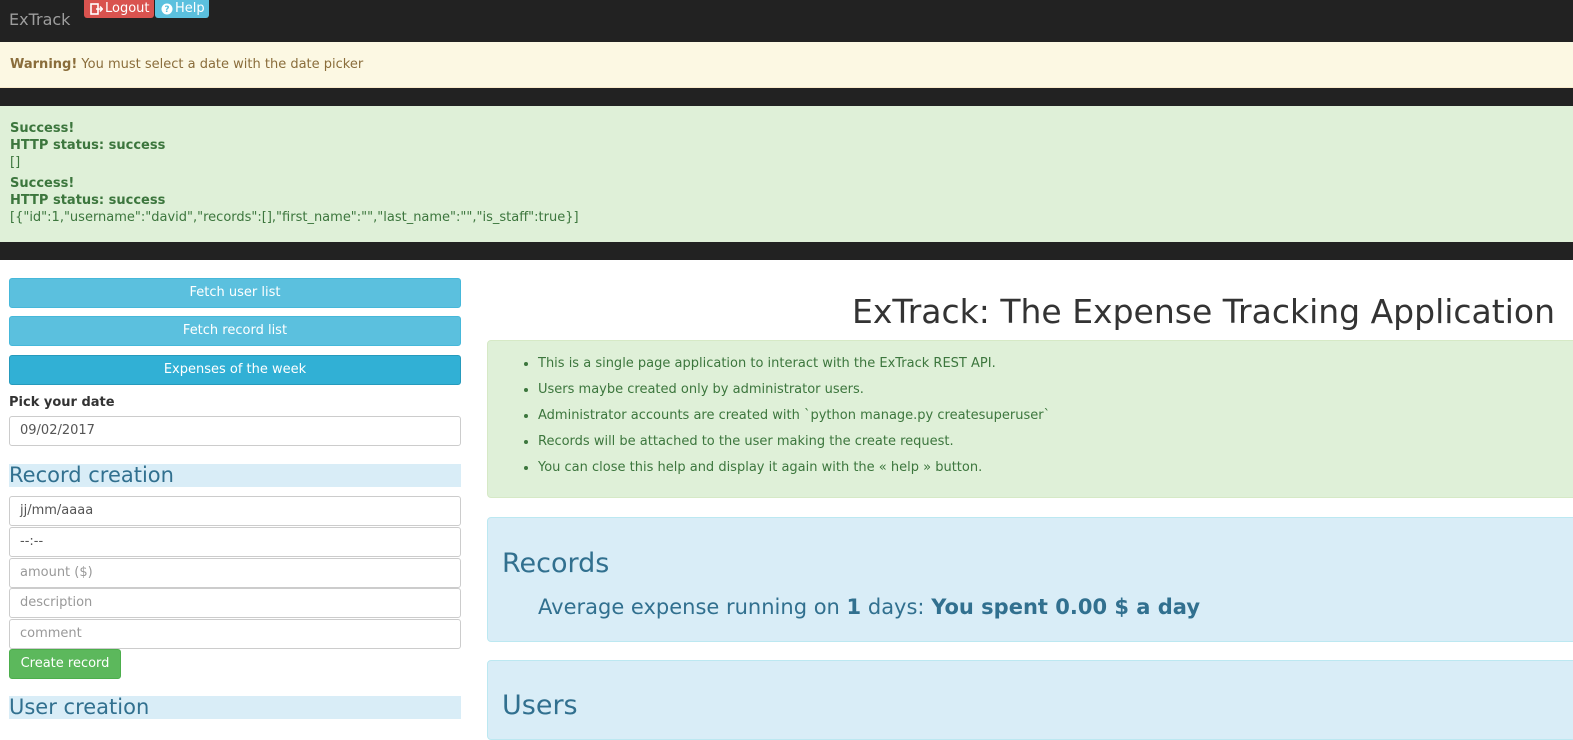 This screenshot has width=1573, height=740. I want to click on amount-input: amount ($), so click(235, 573).